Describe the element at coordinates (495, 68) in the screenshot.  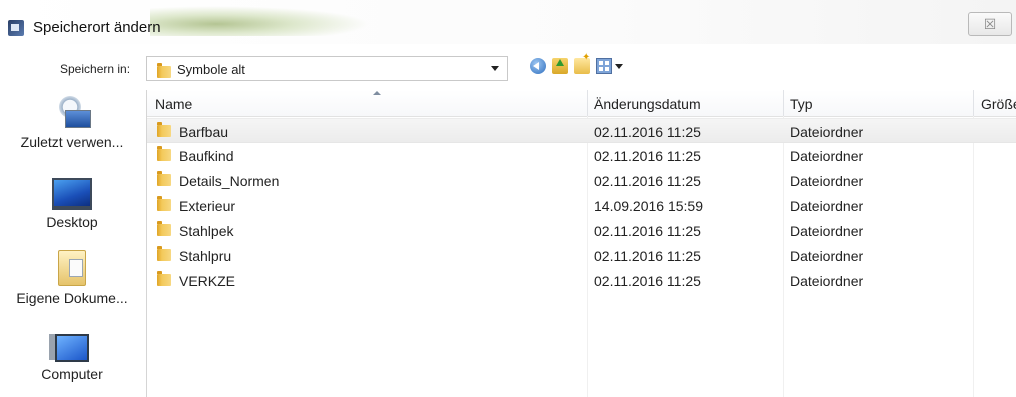
I see `chevron-down-icon` at that location.